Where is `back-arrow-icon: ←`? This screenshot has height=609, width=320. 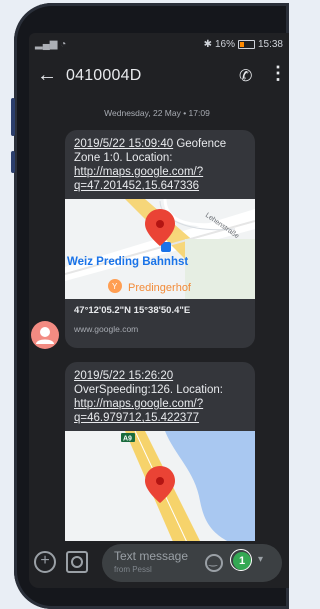
back-arrow-icon: ← is located at coordinates (47, 75).